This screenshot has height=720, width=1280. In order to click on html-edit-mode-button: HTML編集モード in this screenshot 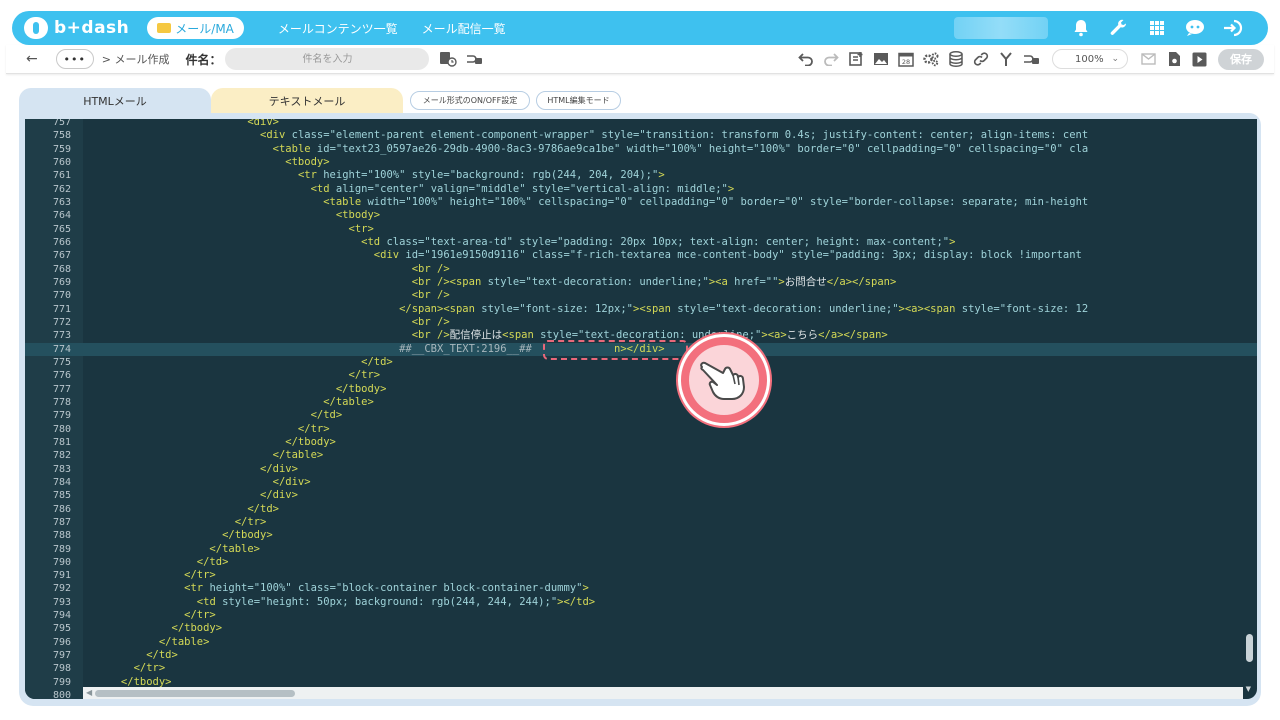, I will do `click(578, 100)`.